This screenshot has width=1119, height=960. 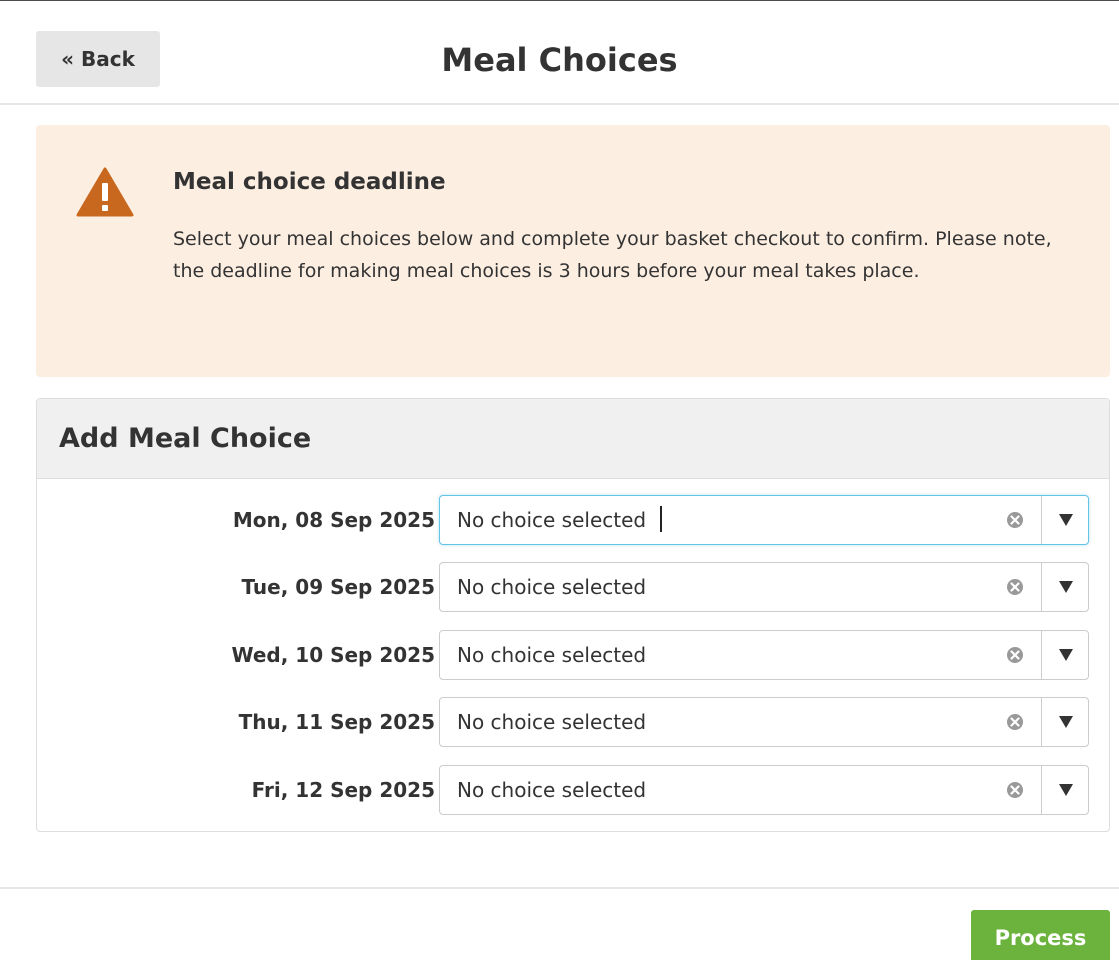 I want to click on meal-row-thu: Thu, 11 Sep 2025 No choice selected, so click(x=574, y=722).